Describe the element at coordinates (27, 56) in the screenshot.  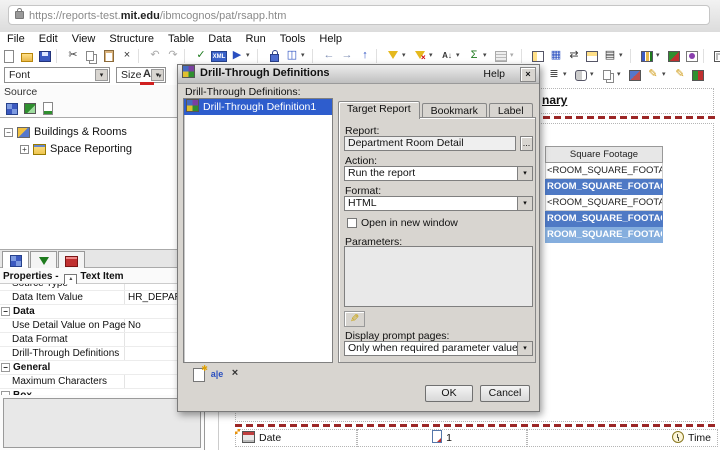
I see `open-report-button` at that location.